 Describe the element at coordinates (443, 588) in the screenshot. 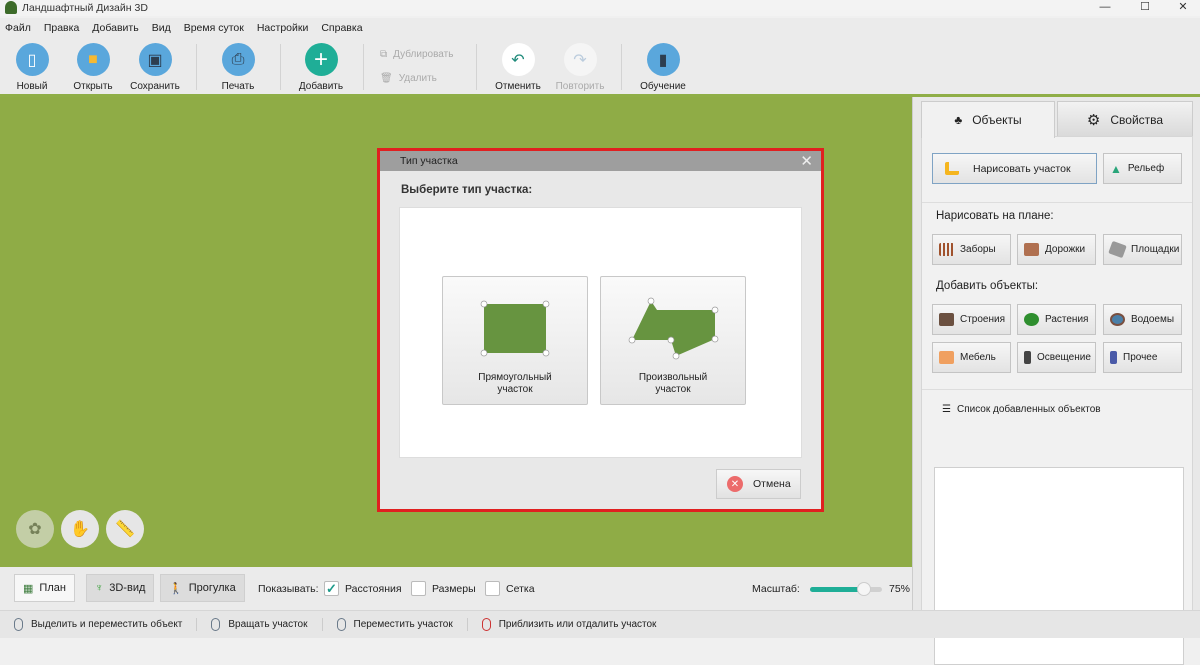

I see `sizes-checkbox: Размеры` at that location.